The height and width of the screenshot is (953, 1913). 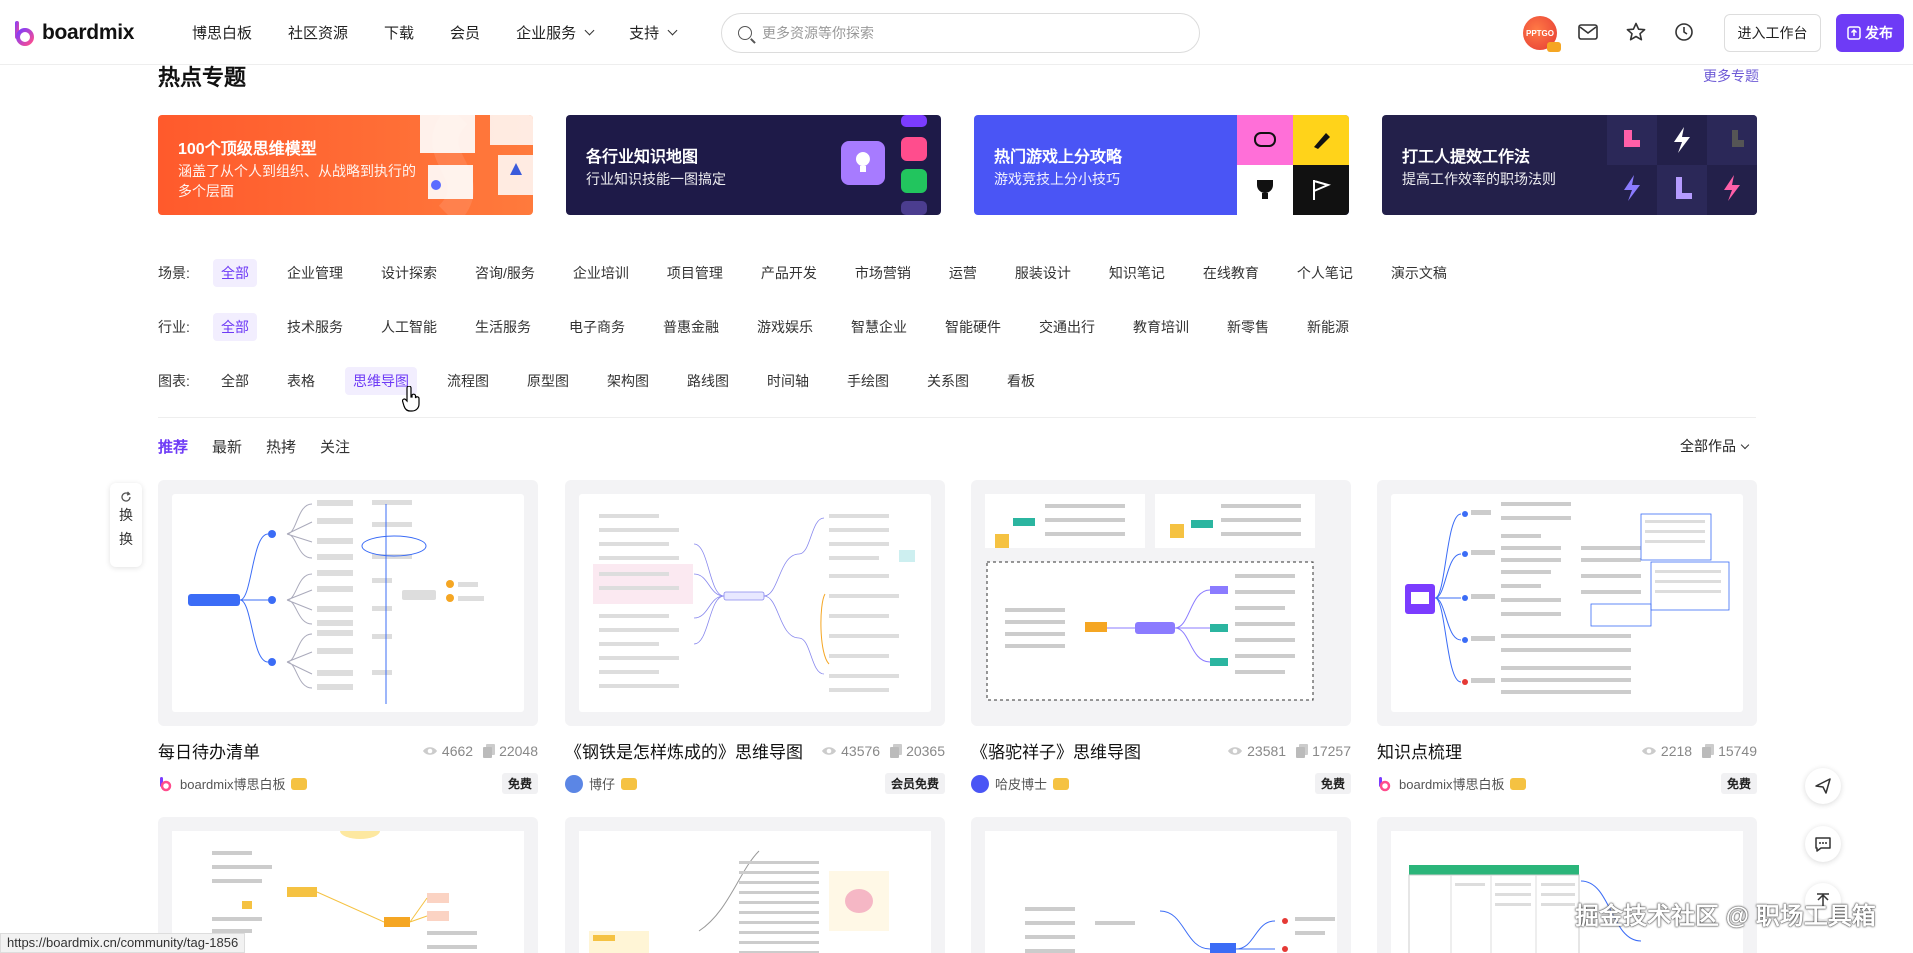 I want to click on chart-filter-item: 架构图, so click(x=628, y=381).